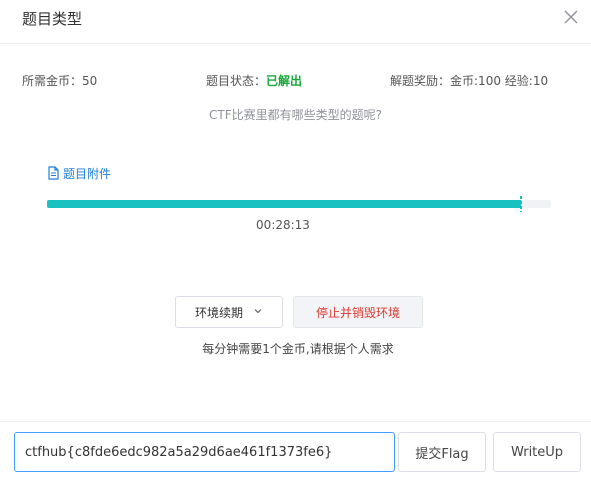  I want to click on countdown-timer: 00:28:13, so click(283, 225).